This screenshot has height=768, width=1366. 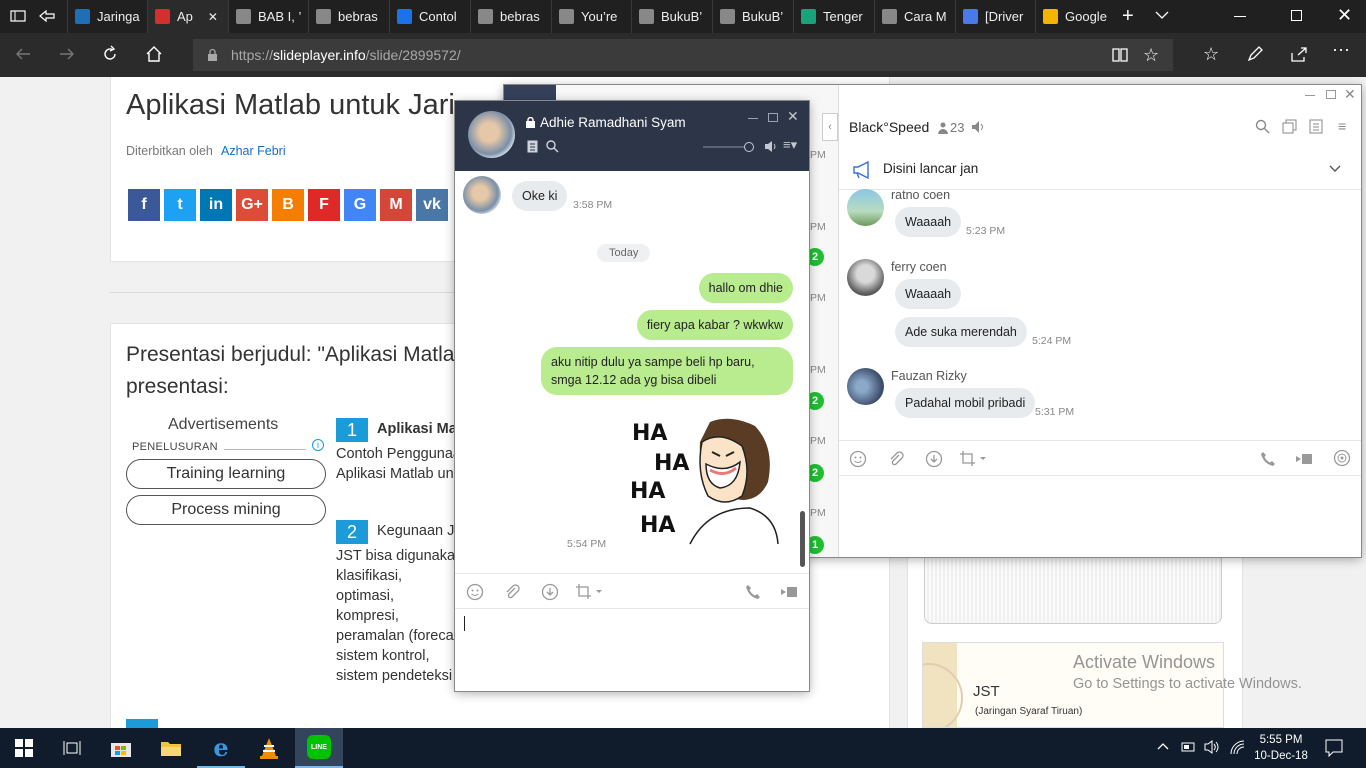 What do you see at coordinates (1335, 169) in the screenshot?
I see `chevron-down-icon` at bounding box center [1335, 169].